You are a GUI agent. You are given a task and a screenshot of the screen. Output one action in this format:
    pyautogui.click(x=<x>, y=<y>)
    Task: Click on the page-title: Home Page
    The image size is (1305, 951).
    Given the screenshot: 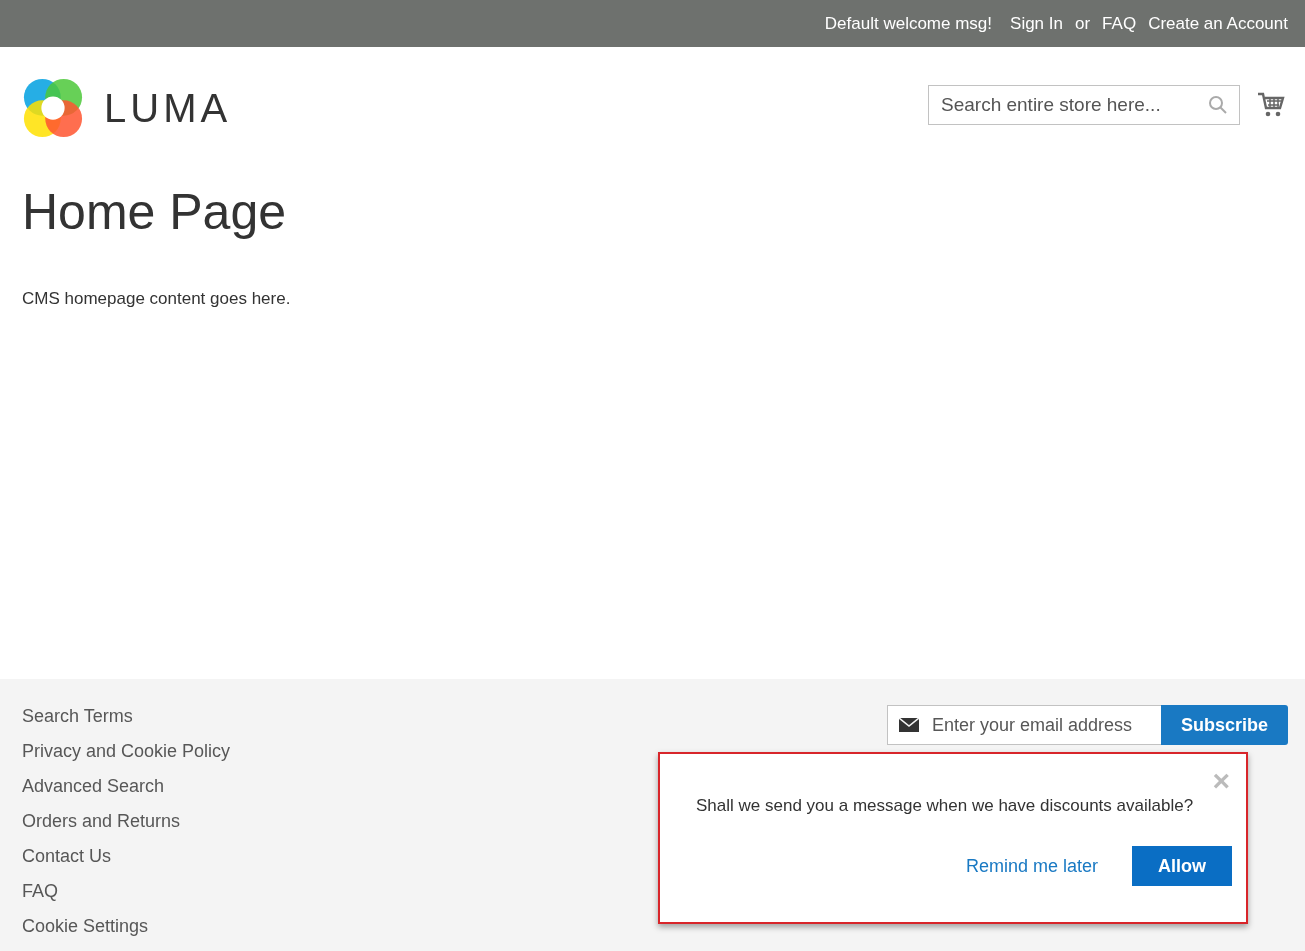 What is the action you would take?
    pyautogui.click(x=155, y=212)
    